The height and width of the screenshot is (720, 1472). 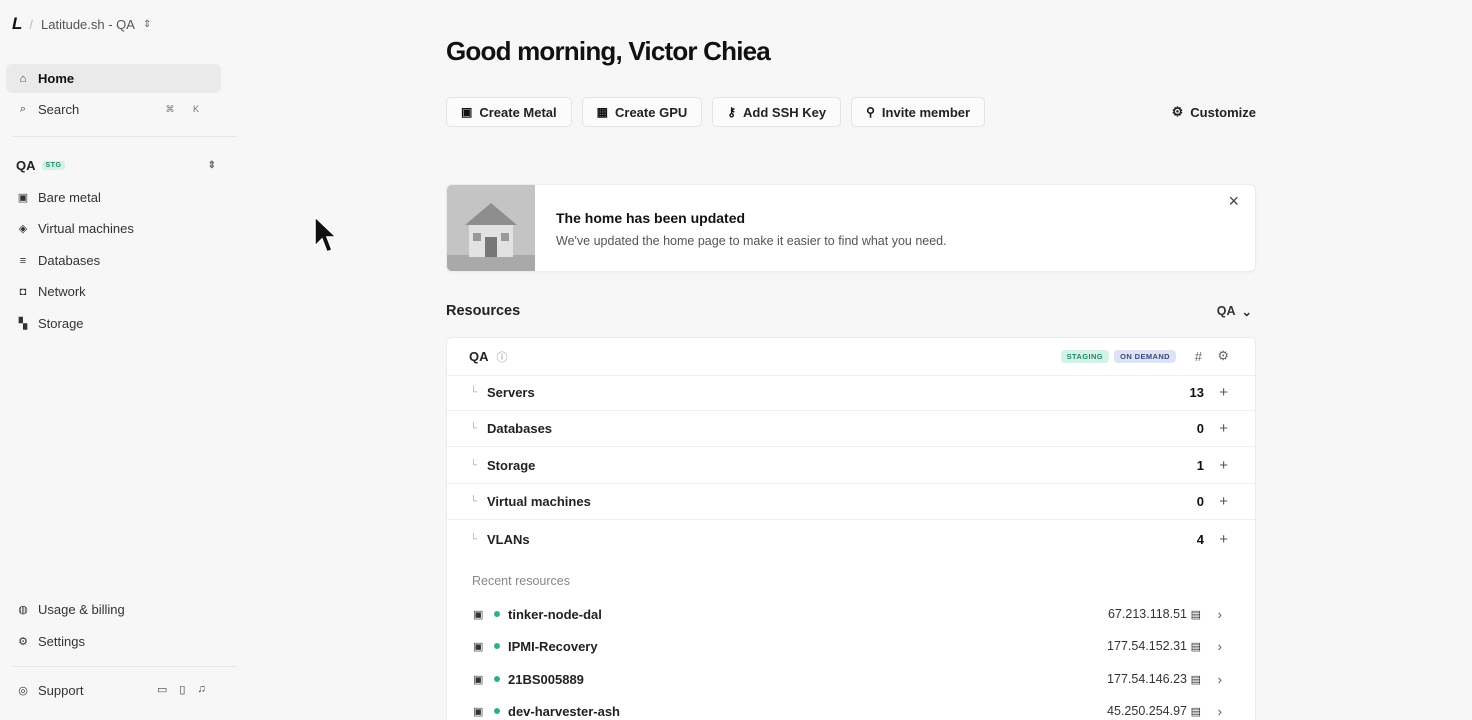 I want to click on chat-icon: ▭, so click(x=162, y=689).